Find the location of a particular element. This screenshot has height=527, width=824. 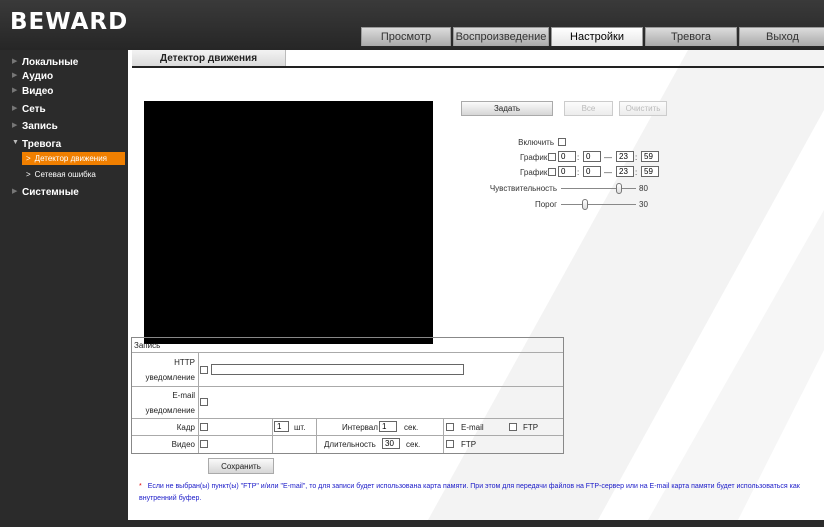

video-checkbox is located at coordinates (204, 444).